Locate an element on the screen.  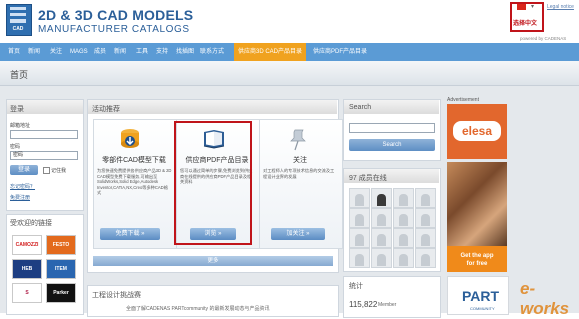
nav-item-pdf-catalog: 供应商PDF产品目录 is located at coordinates (340, 52).